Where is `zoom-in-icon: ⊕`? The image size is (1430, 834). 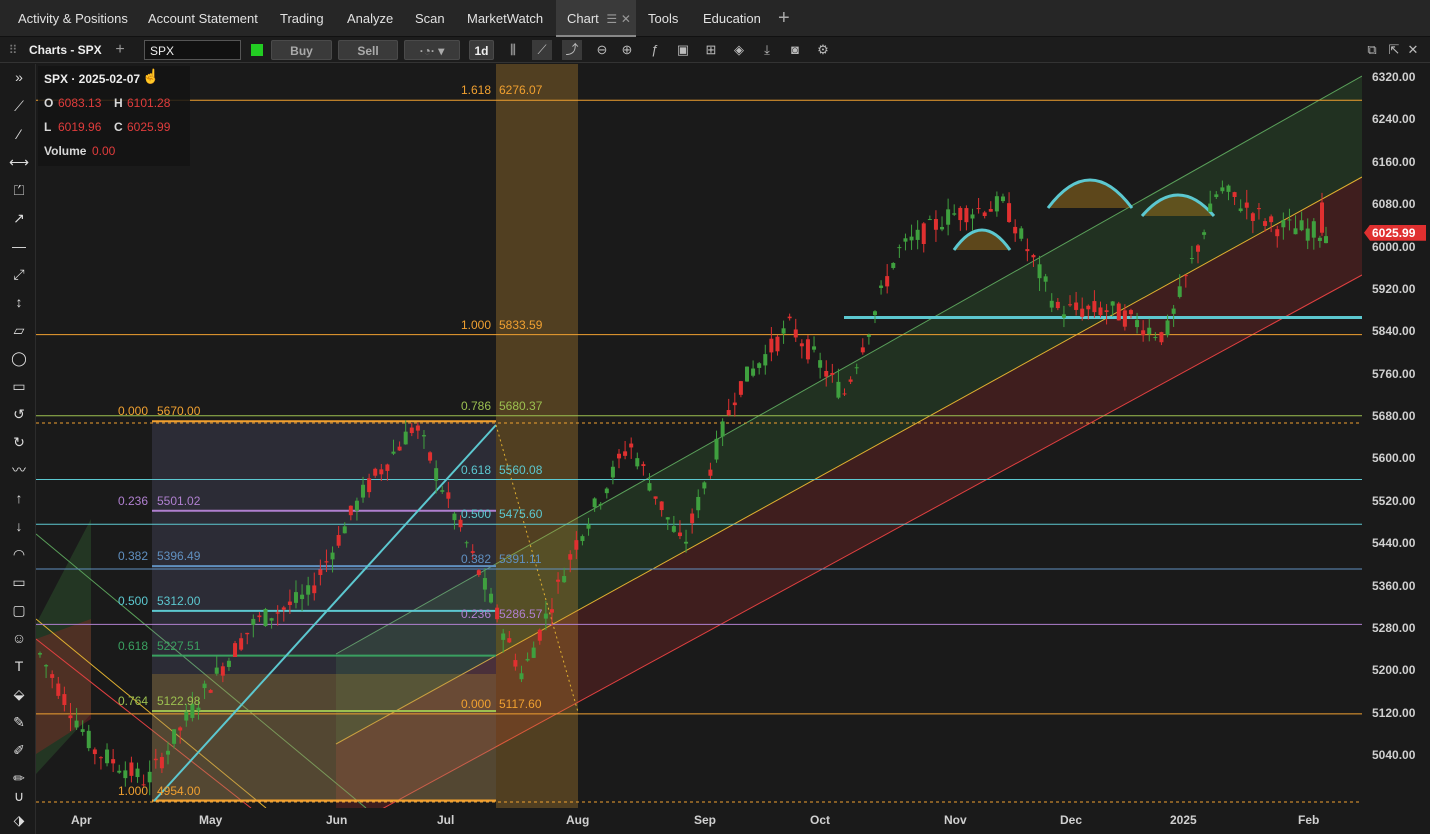
zoom-in-icon: ⊕ is located at coordinates (627, 50).